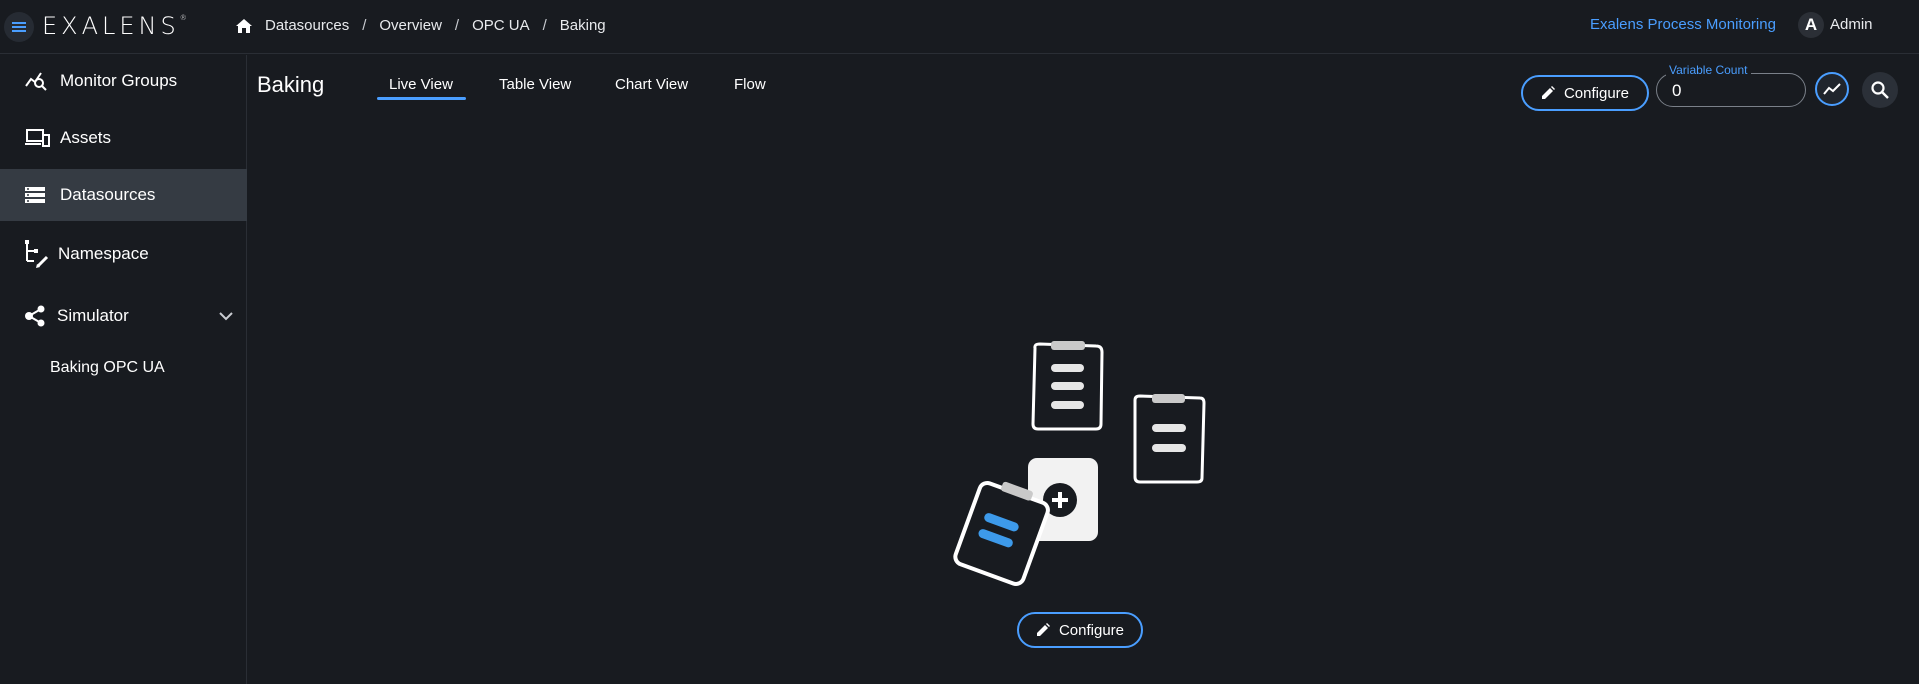  What do you see at coordinates (1677, 90) in the screenshot?
I see `variable-count-value: 0` at bounding box center [1677, 90].